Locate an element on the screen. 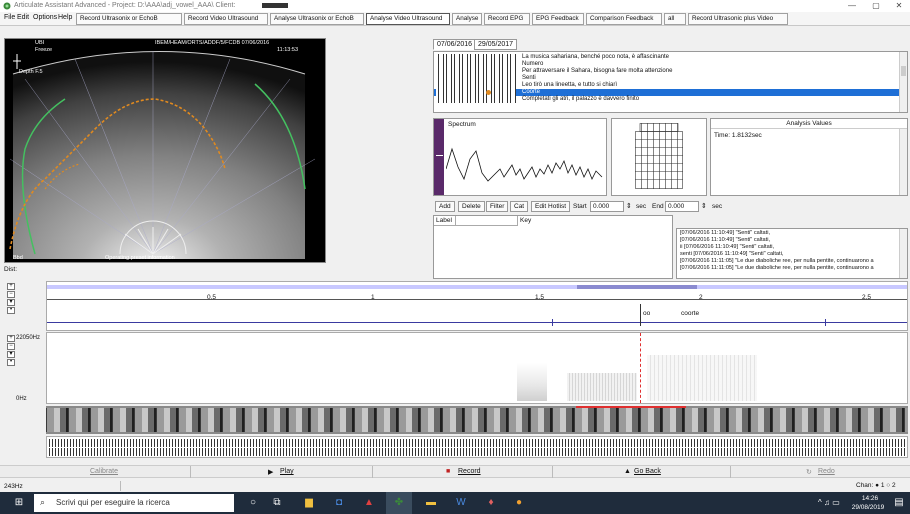  app-icon: ♦ is located at coordinates (491, 503).